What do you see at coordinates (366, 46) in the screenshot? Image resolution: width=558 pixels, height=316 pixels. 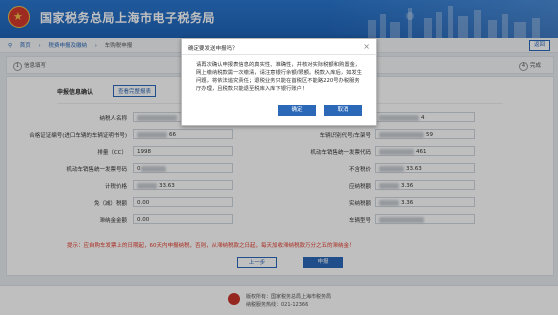 I see `close-icon: ×` at bounding box center [366, 46].